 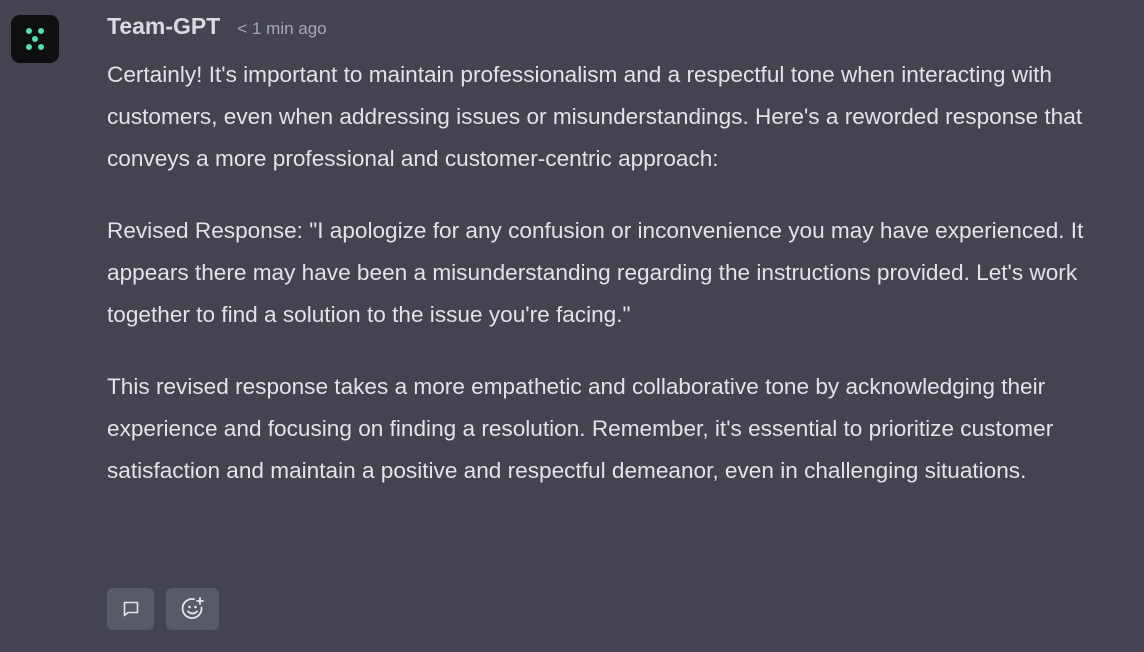 I want to click on comment-button, so click(x=130, y=609).